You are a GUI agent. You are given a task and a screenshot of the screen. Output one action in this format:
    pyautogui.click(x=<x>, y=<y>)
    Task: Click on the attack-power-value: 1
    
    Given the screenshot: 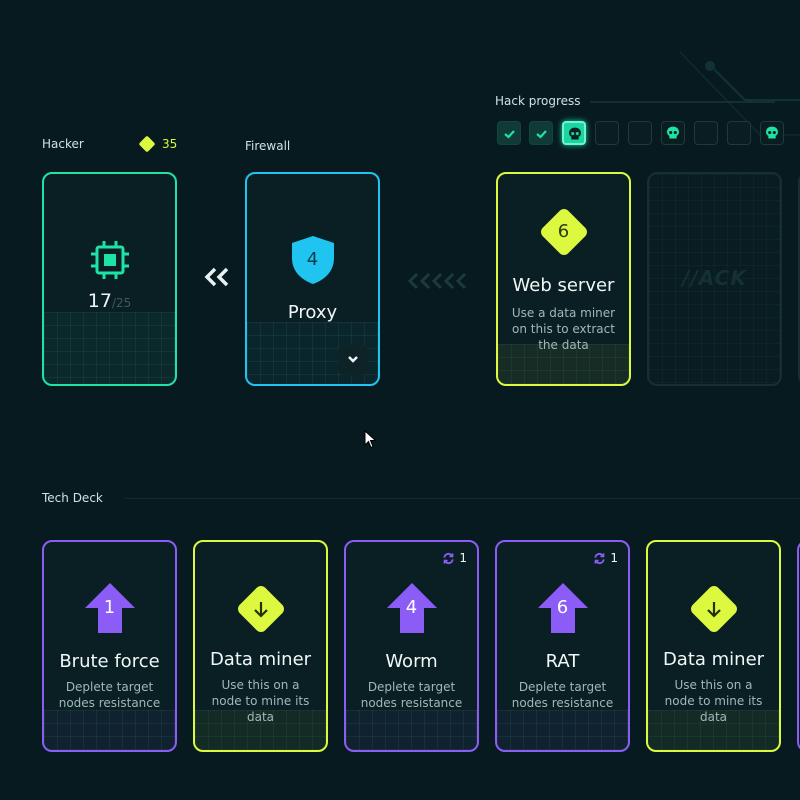 What is the action you would take?
    pyautogui.click(x=109, y=607)
    